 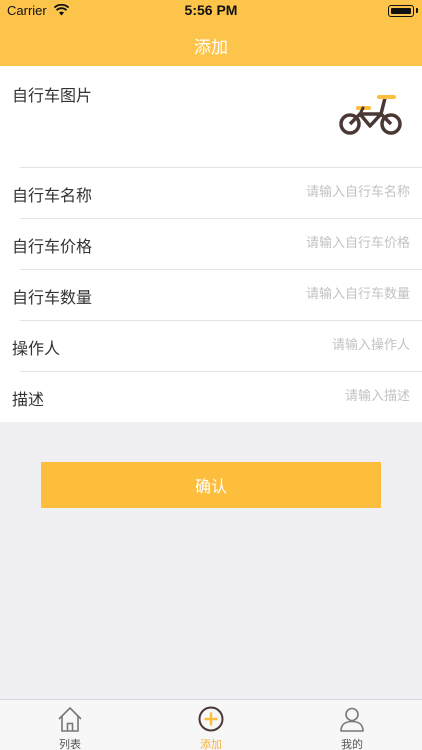 I want to click on description-label: 描述, so click(x=28, y=399).